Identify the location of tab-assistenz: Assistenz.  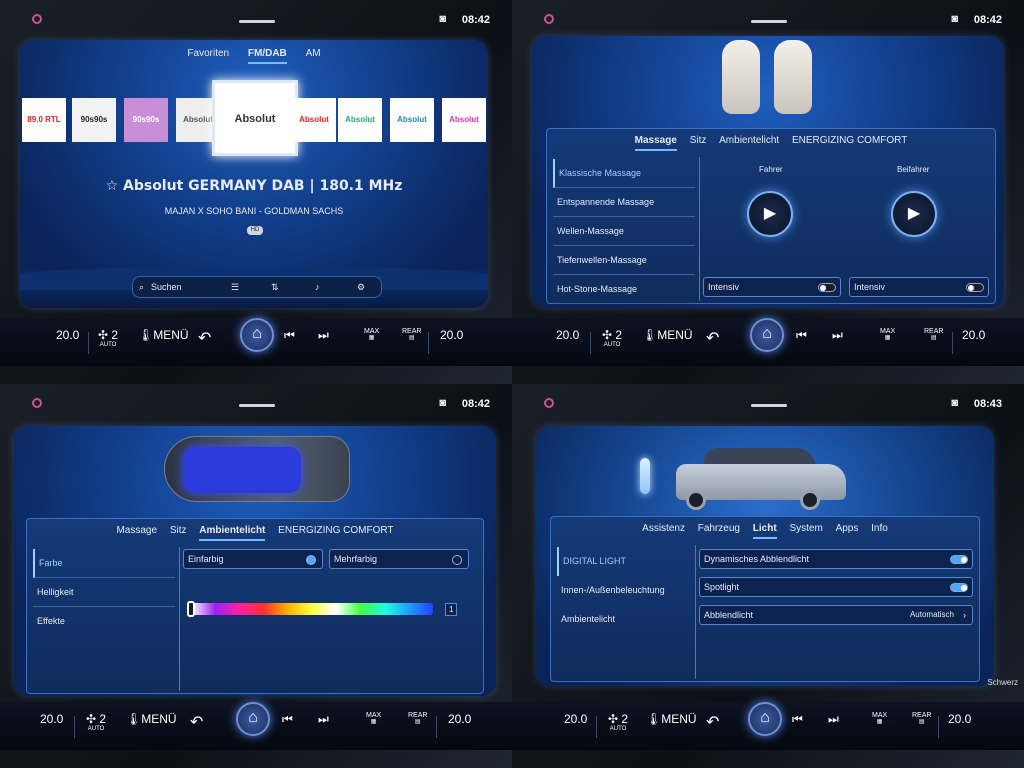
(663, 530).